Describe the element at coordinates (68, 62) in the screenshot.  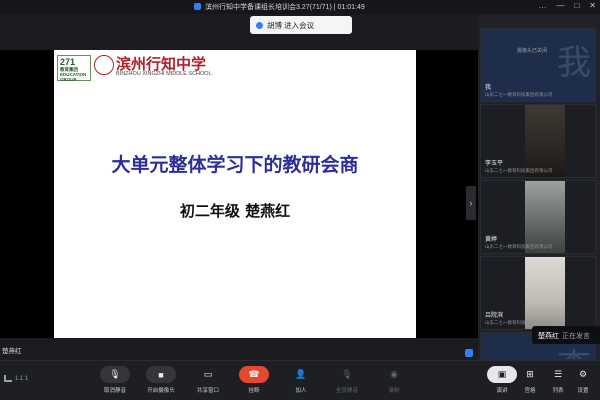
I see `logo-number: 271` at that location.